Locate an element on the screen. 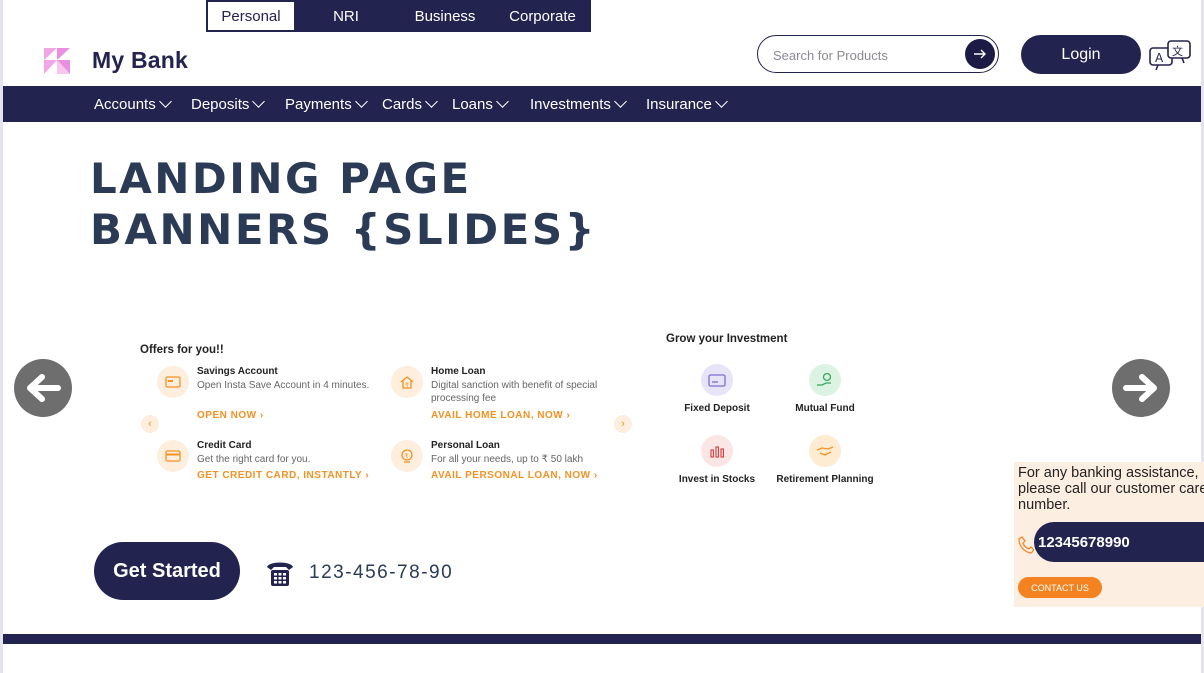  page-title-line-1: LANDING PAGE is located at coordinates (281, 178).